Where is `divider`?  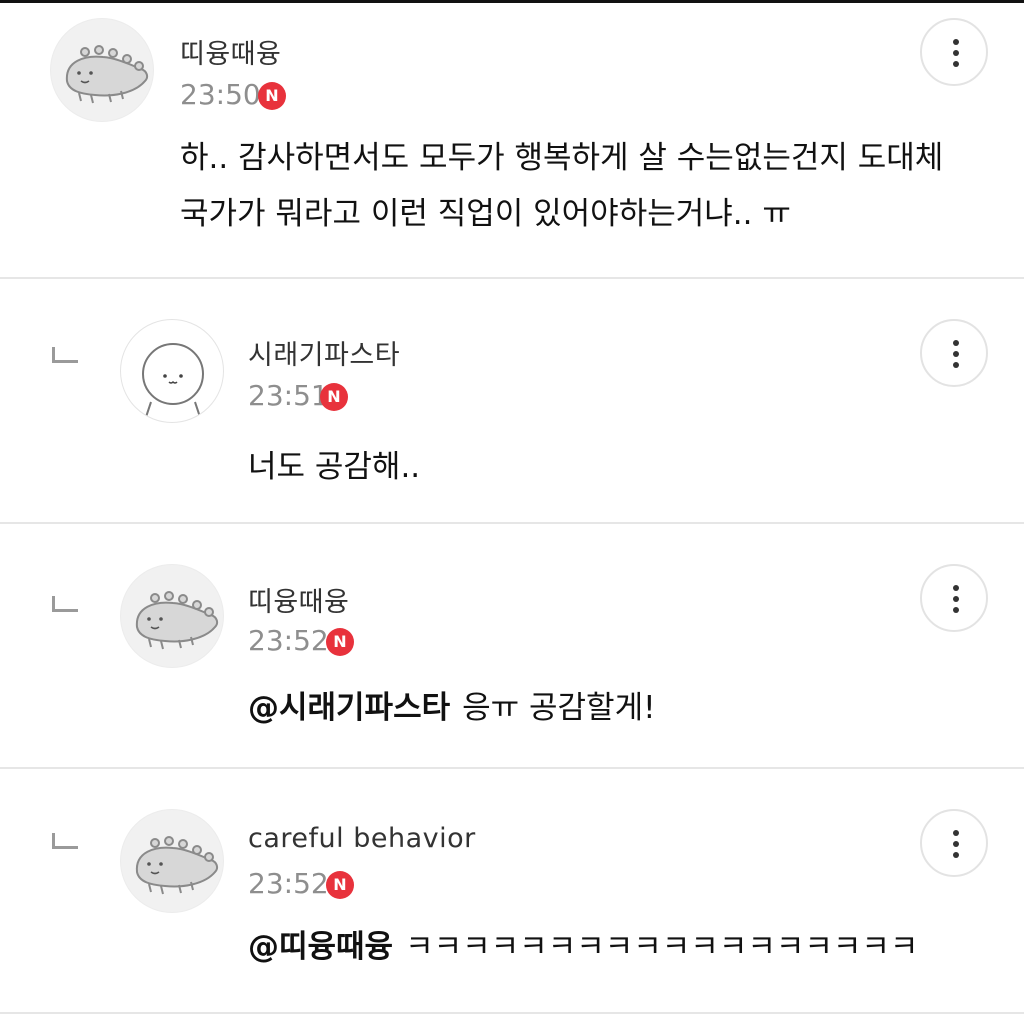 divider is located at coordinates (512, 1013).